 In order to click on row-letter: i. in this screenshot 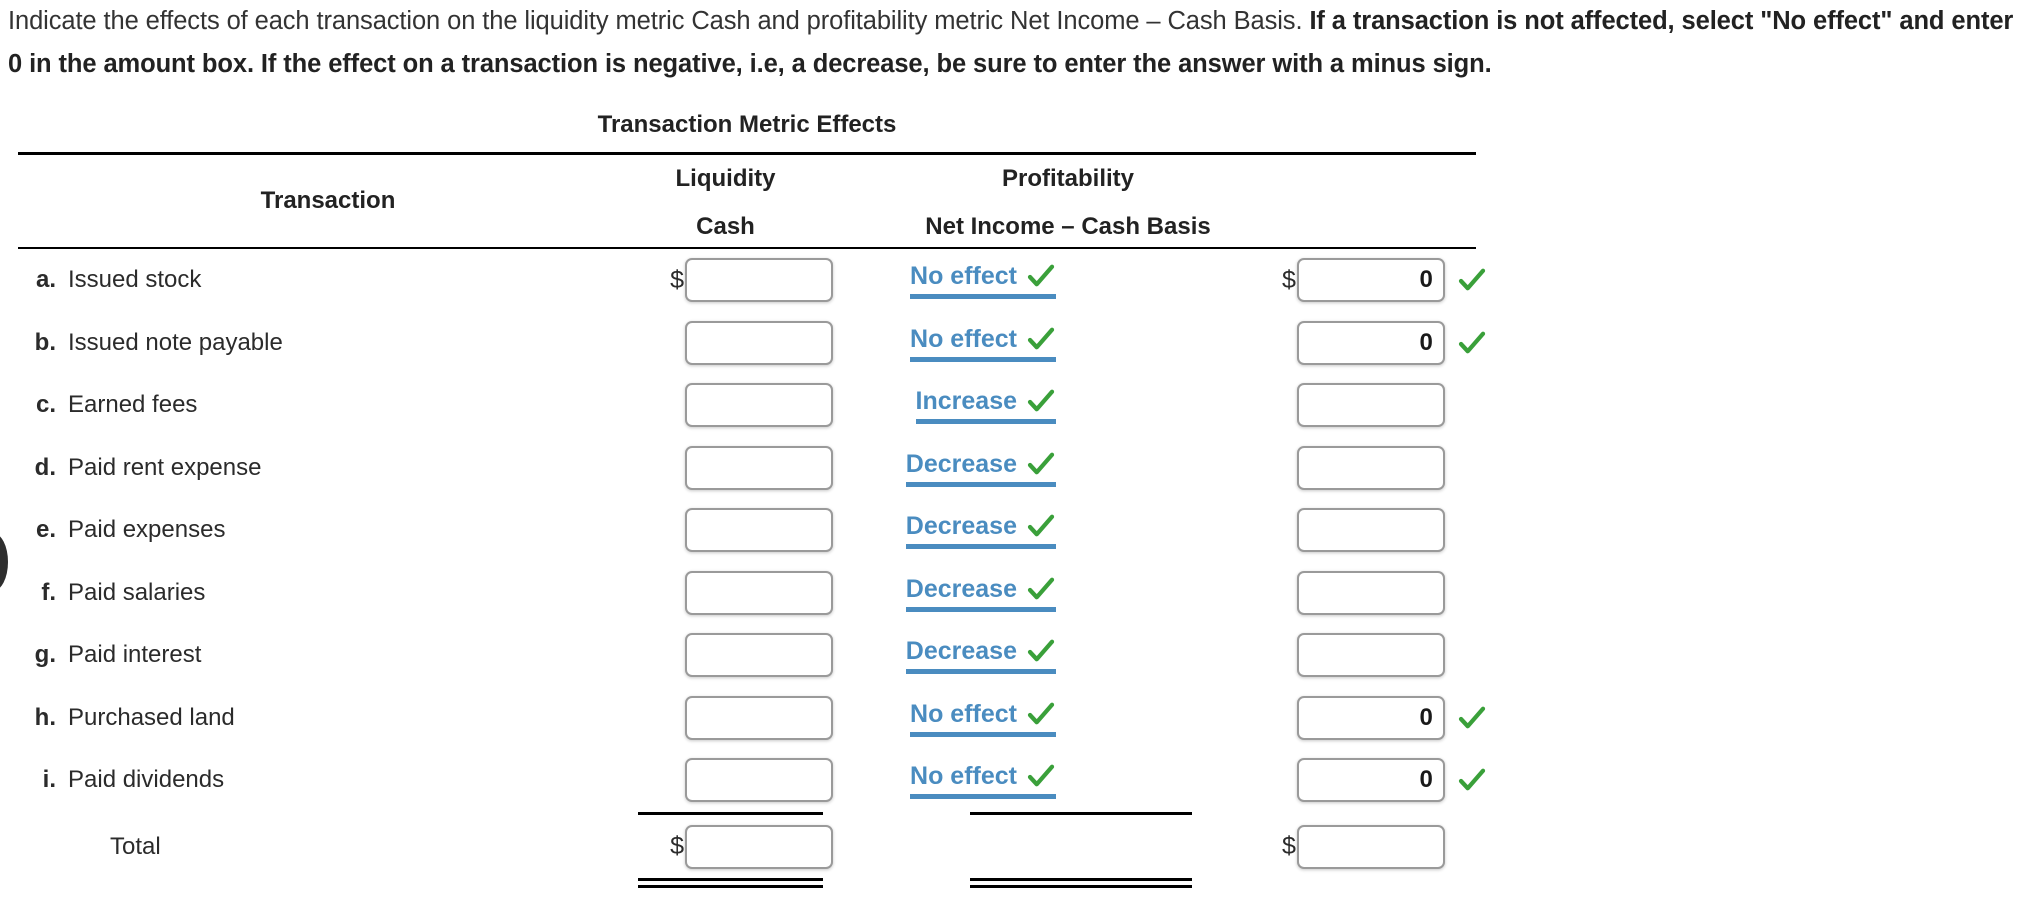, I will do `click(49, 780)`.